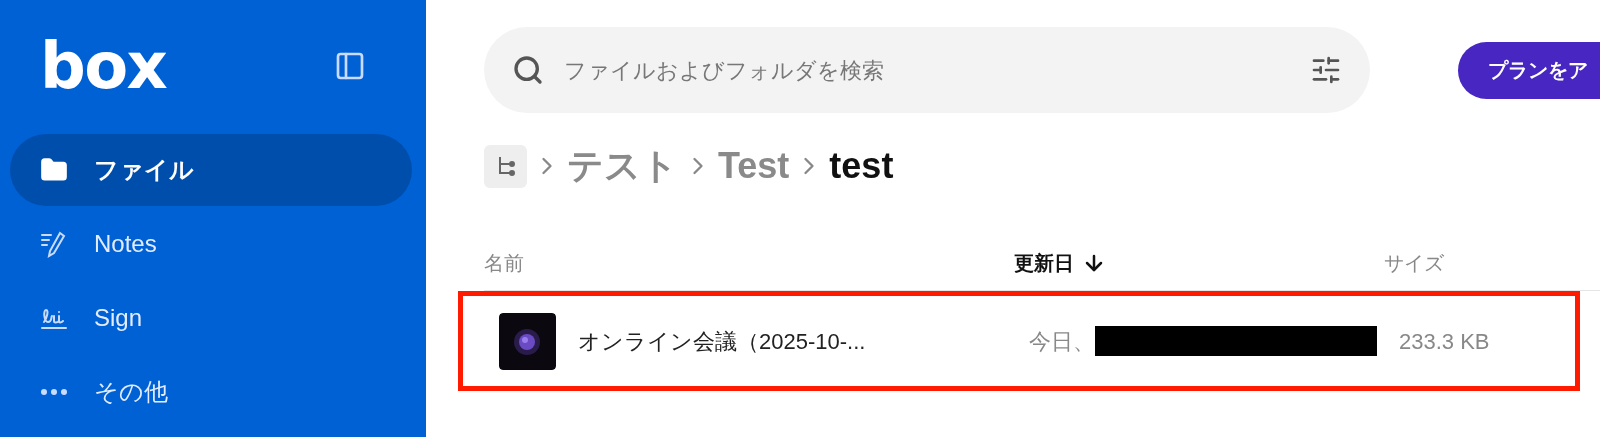 The width and height of the screenshot is (1600, 437). What do you see at coordinates (505, 166) in the screenshot?
I see `folder-tree-icon` at bounding box center [505, 166].